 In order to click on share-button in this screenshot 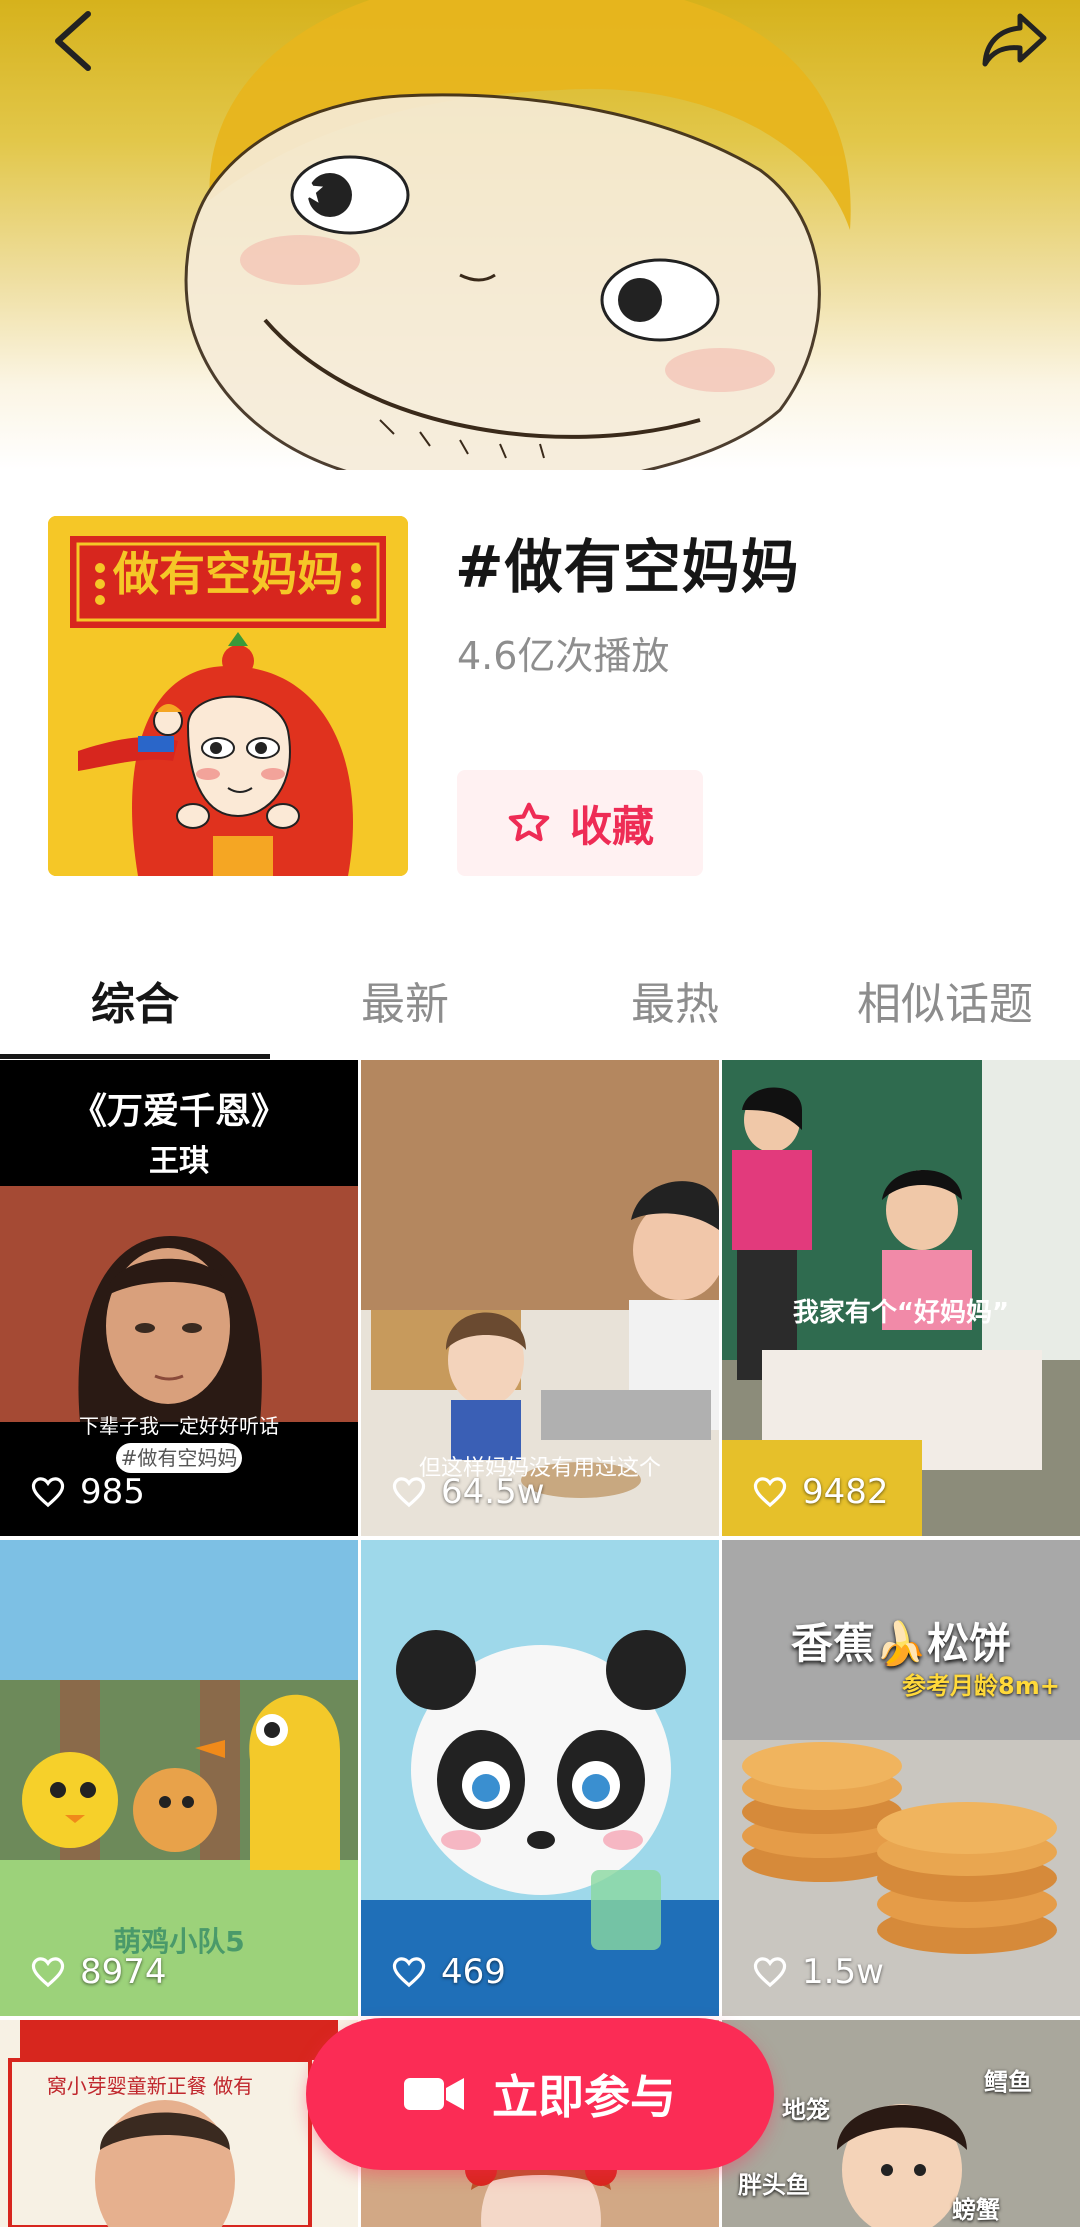, I will do `click(1020, 50)`.